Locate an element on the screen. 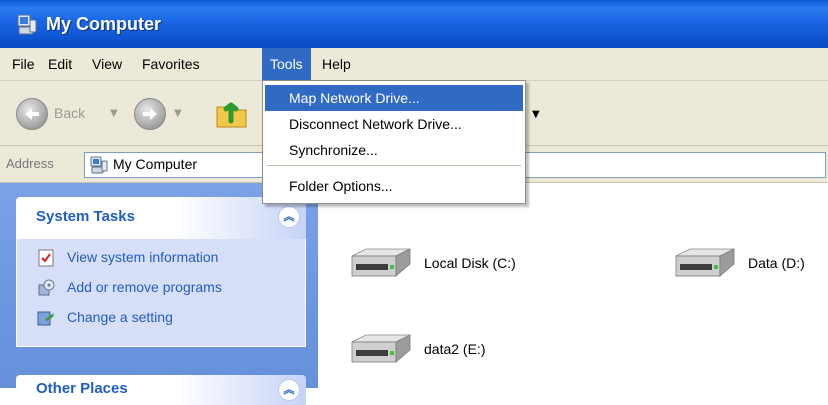 The width and height of the screenshot is (828, 405). address-value: My Computer is located at coordinates (155, 164).